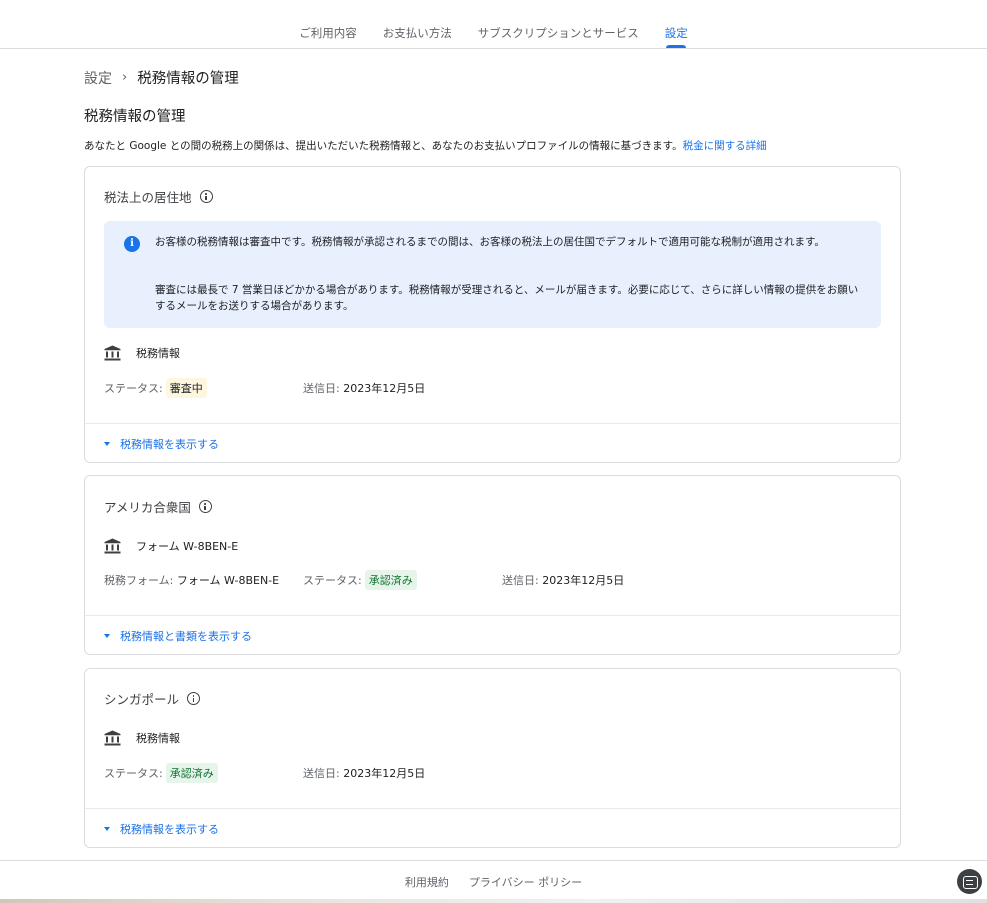 Image resolution: width=987 pixels, height=903 pixels. Describe the element at coordinates (188, 79) in the screenshot. I see `breadcrumb-current: 税務情報の管理` at that location.